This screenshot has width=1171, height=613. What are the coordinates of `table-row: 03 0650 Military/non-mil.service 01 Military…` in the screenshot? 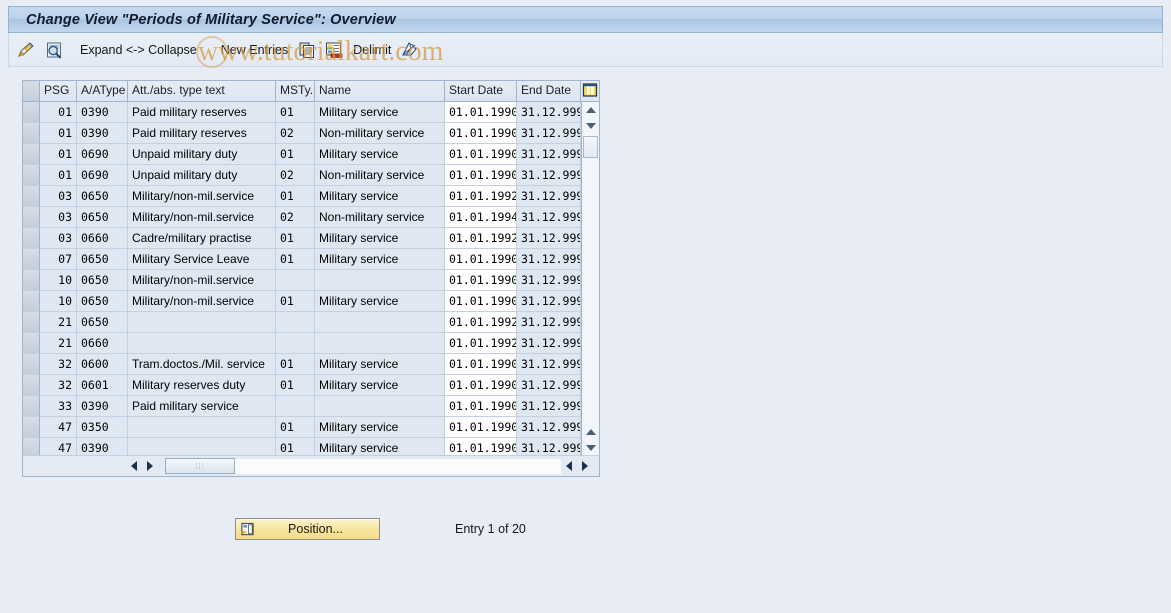 It's located at (311, 196).